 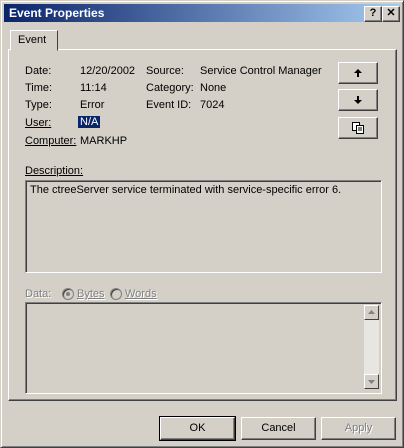 I want to click on source-value: Service Control Manager, so click(x=261, y=71).